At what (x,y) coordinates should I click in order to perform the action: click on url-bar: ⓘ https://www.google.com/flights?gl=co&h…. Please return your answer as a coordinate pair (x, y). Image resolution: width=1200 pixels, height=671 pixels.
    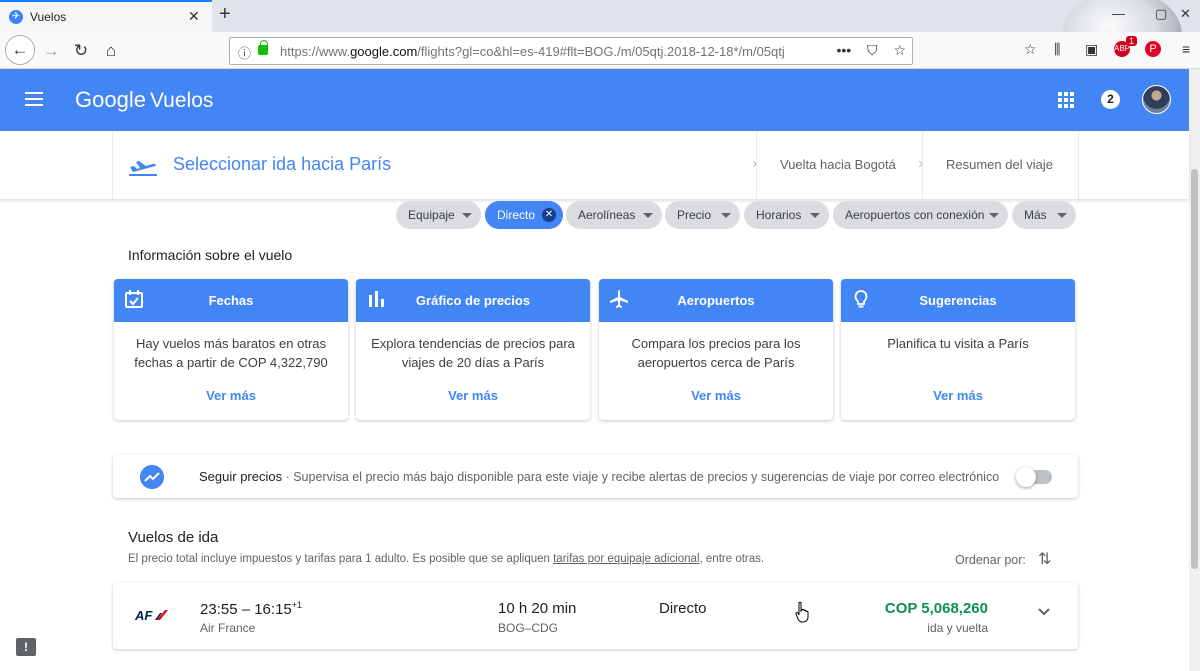
    Looking at the image, I should click on (571, 51).